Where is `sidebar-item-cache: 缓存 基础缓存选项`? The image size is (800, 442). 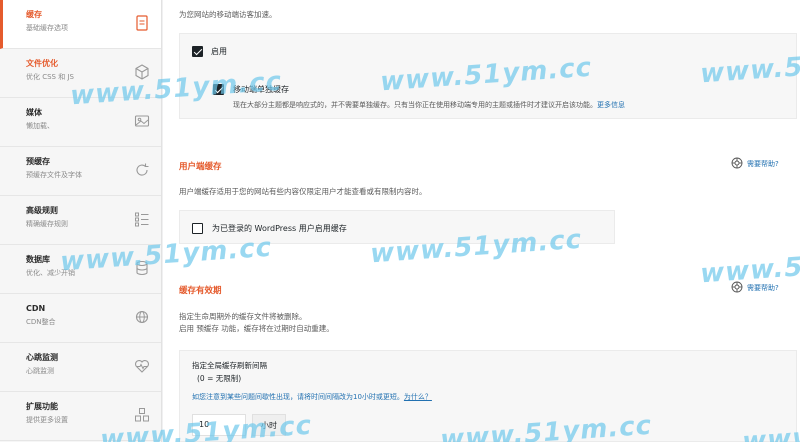 sidebar-item-cache: 缓存 基础缓存选项 is located at coordinates (80, 24).